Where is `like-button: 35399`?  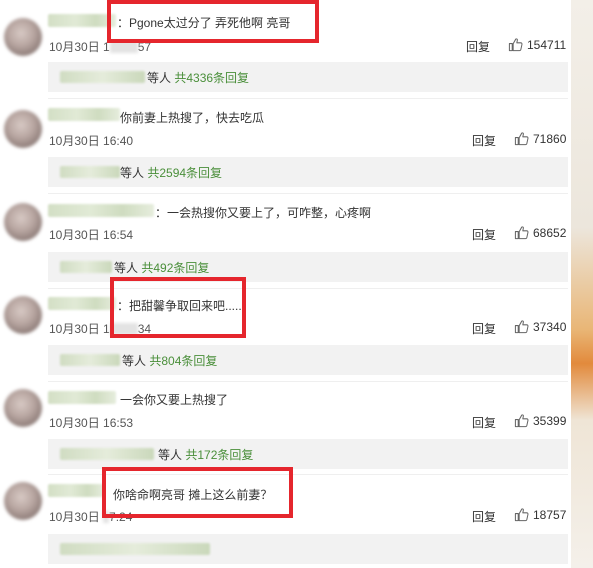 like-button: 35399 is located at coordinates (540, 420).